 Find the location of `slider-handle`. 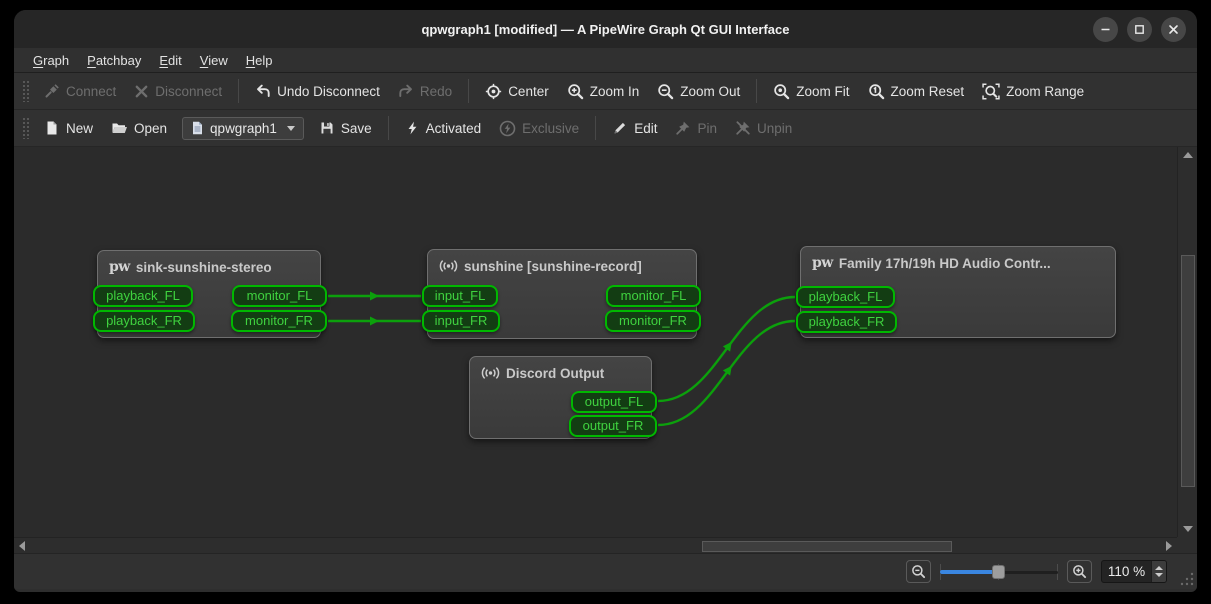

slider-handle is located at coordinates (998, 571).